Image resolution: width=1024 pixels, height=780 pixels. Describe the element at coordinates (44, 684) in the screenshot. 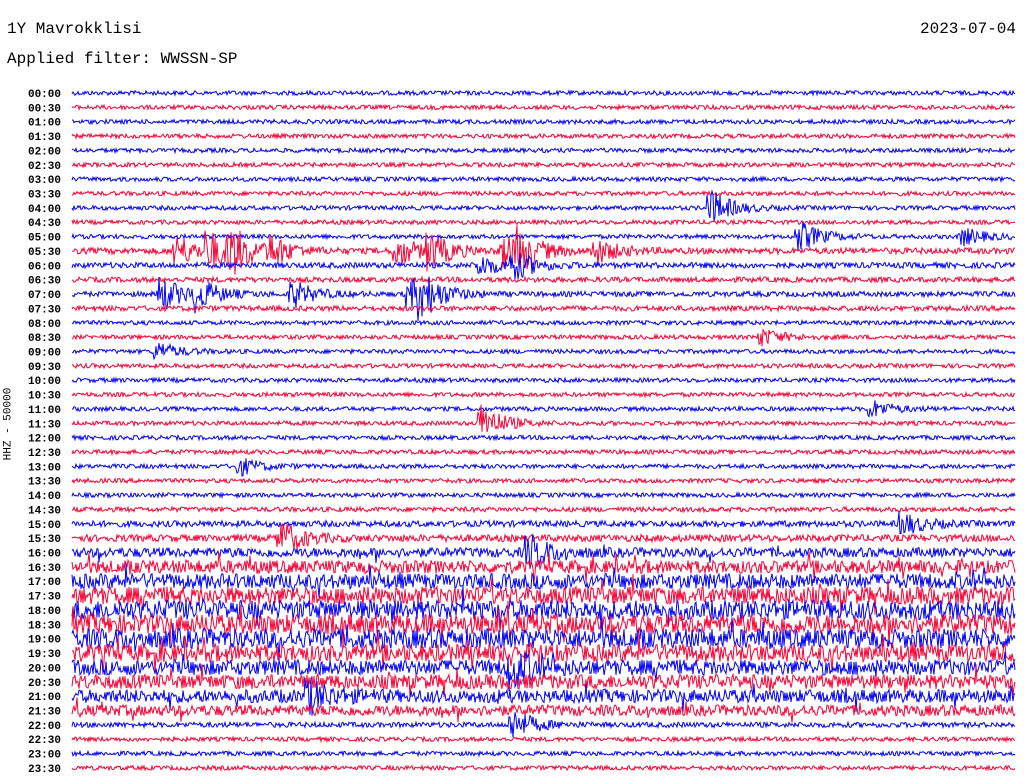

I see `row-time-label: 20:30` at that location.